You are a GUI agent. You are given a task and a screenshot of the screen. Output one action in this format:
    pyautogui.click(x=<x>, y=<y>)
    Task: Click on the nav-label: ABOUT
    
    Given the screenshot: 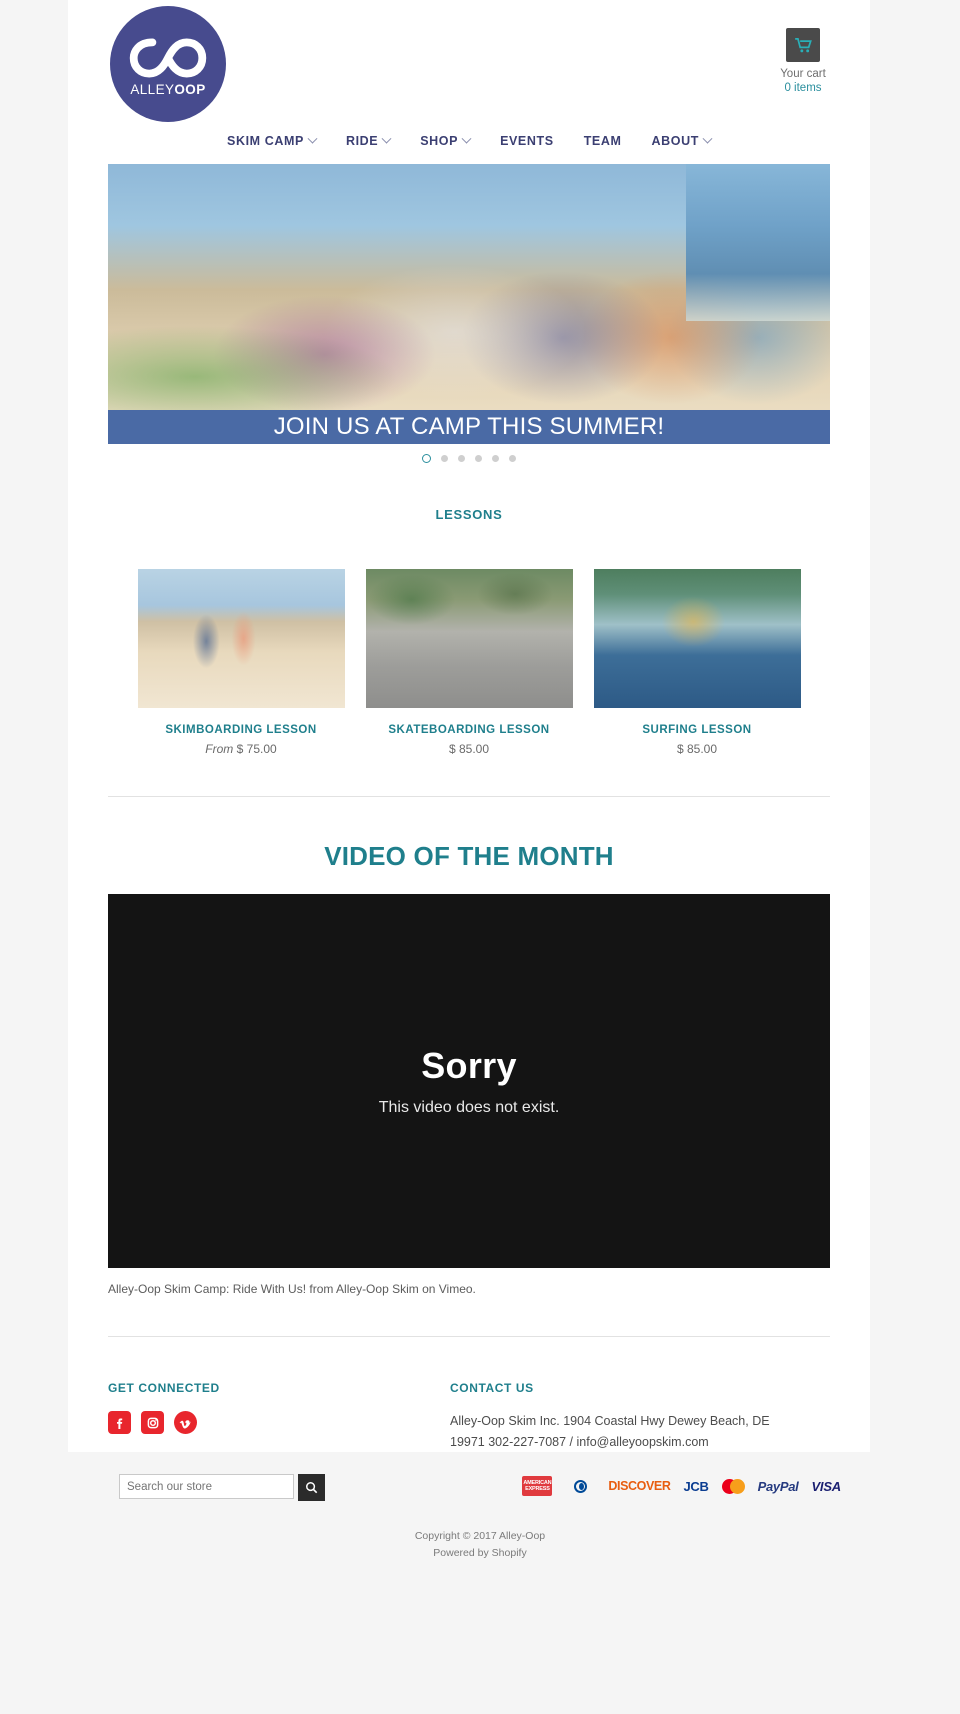 What is the action you would take?
    pyautogui.click(x=675, y=141)
    